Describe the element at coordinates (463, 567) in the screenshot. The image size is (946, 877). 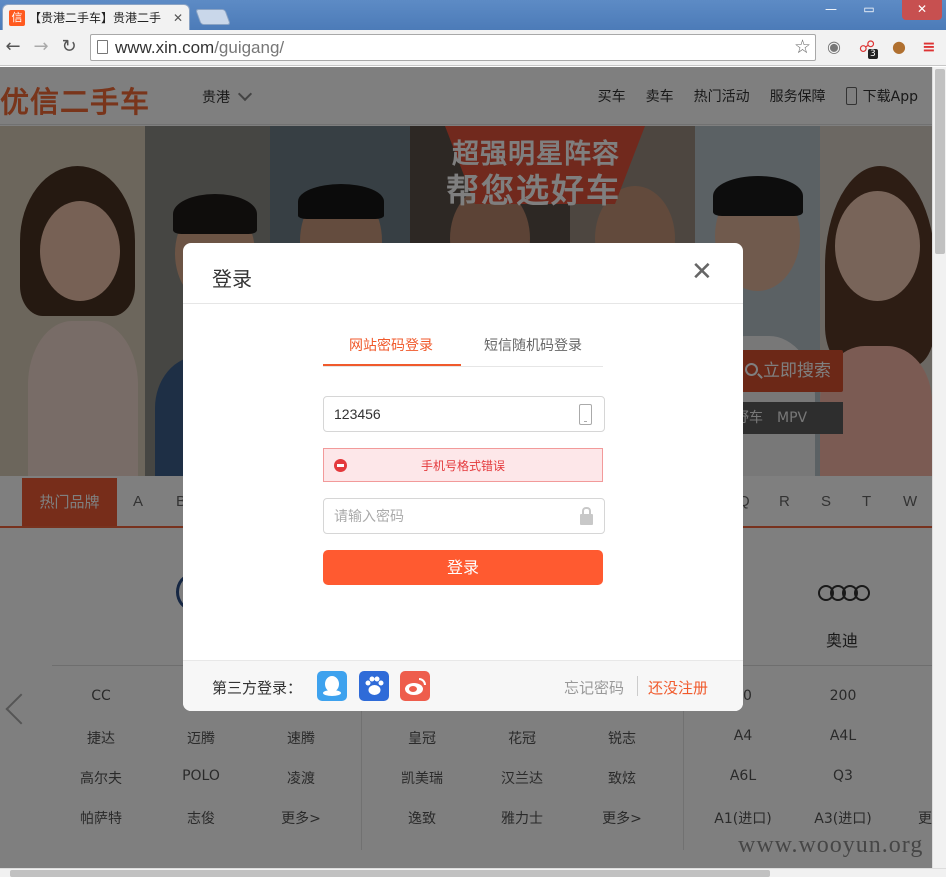
I see `login-submit-button: 登录` at that location.